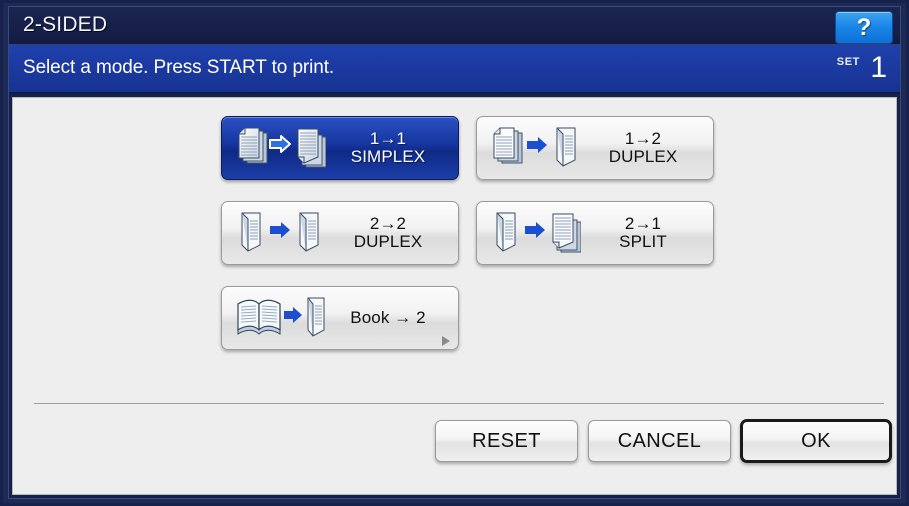 The height and width of the screenshot is (506, 909). I want to click on mode-button-label: 1→1 SIMPLEX, so click(392, 147).